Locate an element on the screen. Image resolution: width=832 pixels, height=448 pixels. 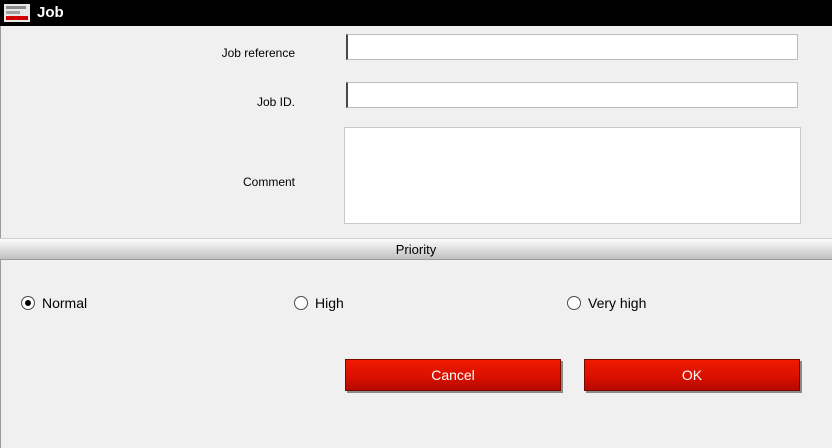
priority-very-high-radio: Very high is located at coordinates (606, 303).